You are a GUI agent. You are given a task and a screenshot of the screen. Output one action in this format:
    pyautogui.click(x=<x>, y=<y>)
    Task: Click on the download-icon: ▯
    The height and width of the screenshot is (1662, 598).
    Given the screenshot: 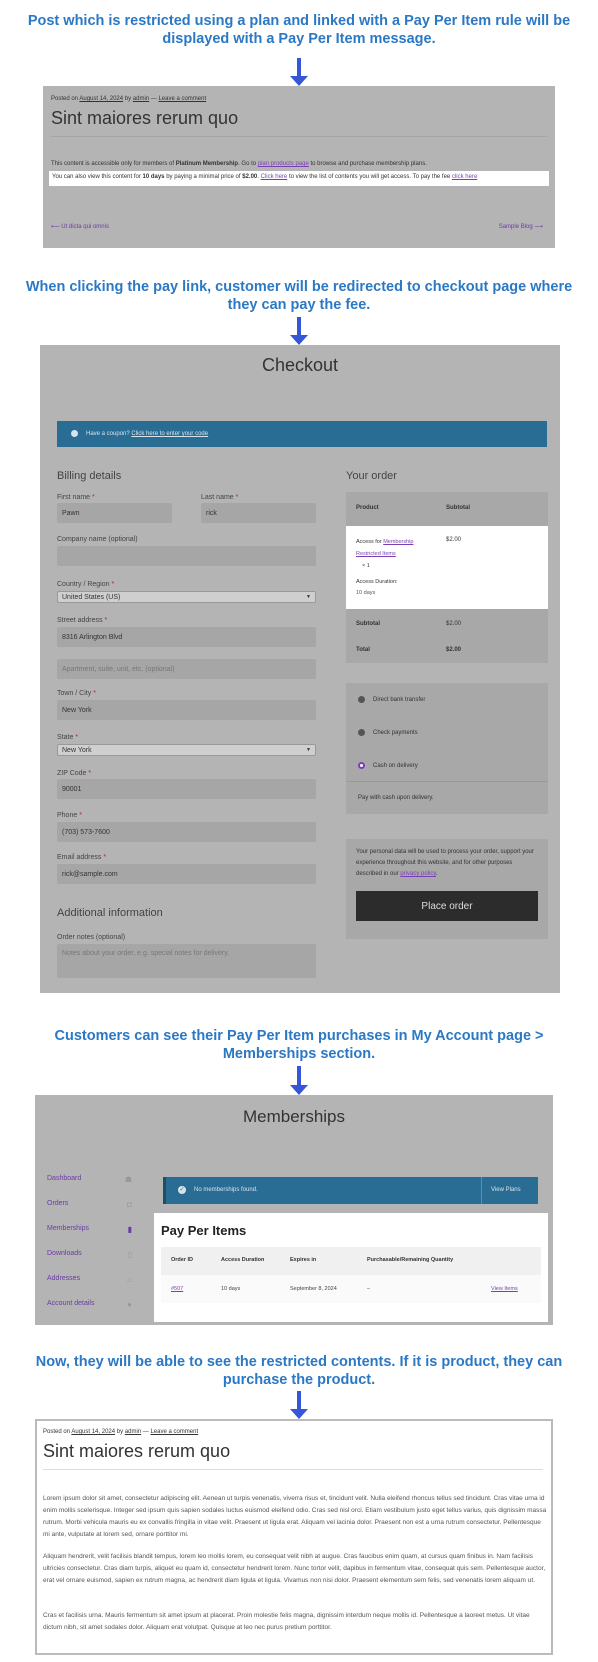 What is the action you would take?
    pyautogui.click(x=129, y=1254)
    